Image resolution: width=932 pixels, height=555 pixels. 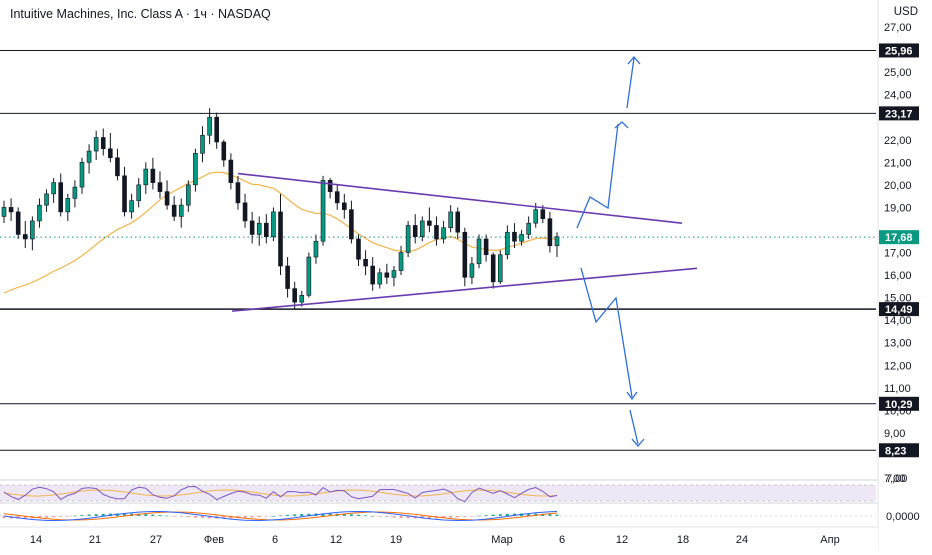 What do you see at coordinates (214, 540) in the screenshot?
I see `time-tick-label: Фев` at bounding box center [214, 540].